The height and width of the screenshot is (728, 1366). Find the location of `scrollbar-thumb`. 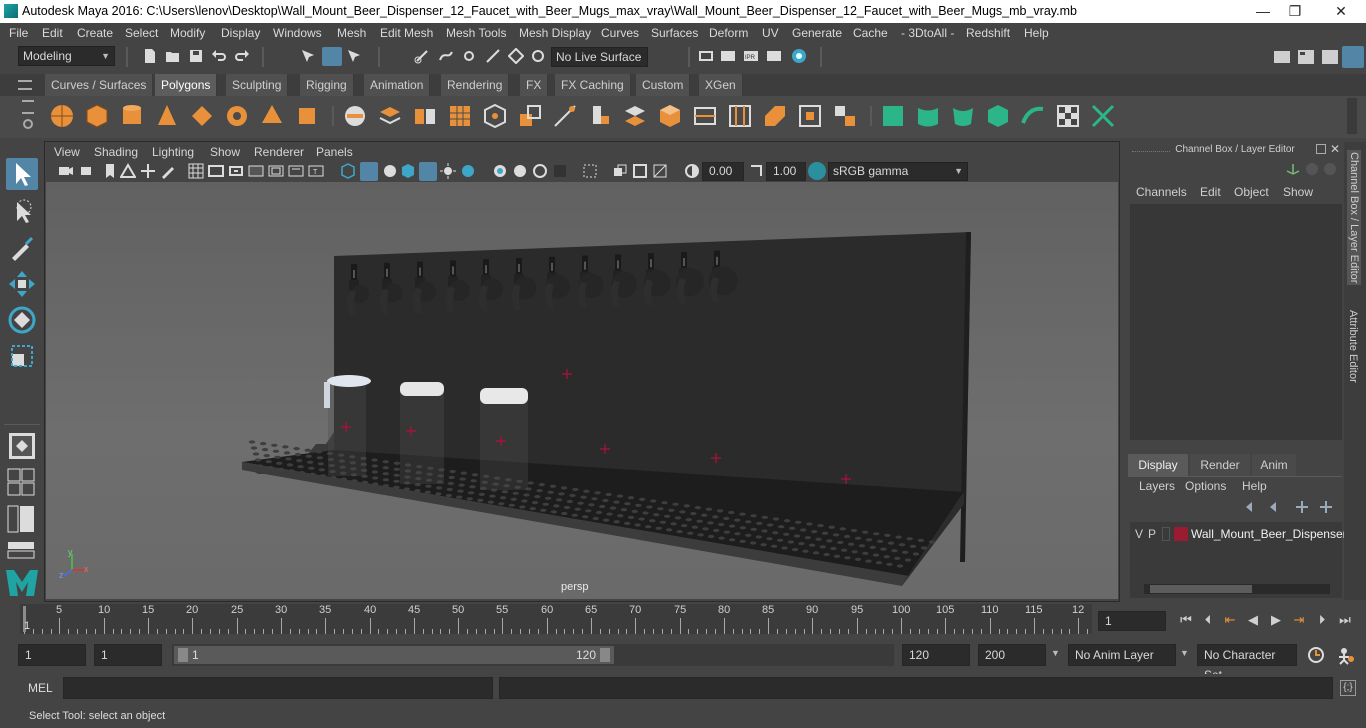

scrollbar-thumb is located at coordinates (1201, 589).